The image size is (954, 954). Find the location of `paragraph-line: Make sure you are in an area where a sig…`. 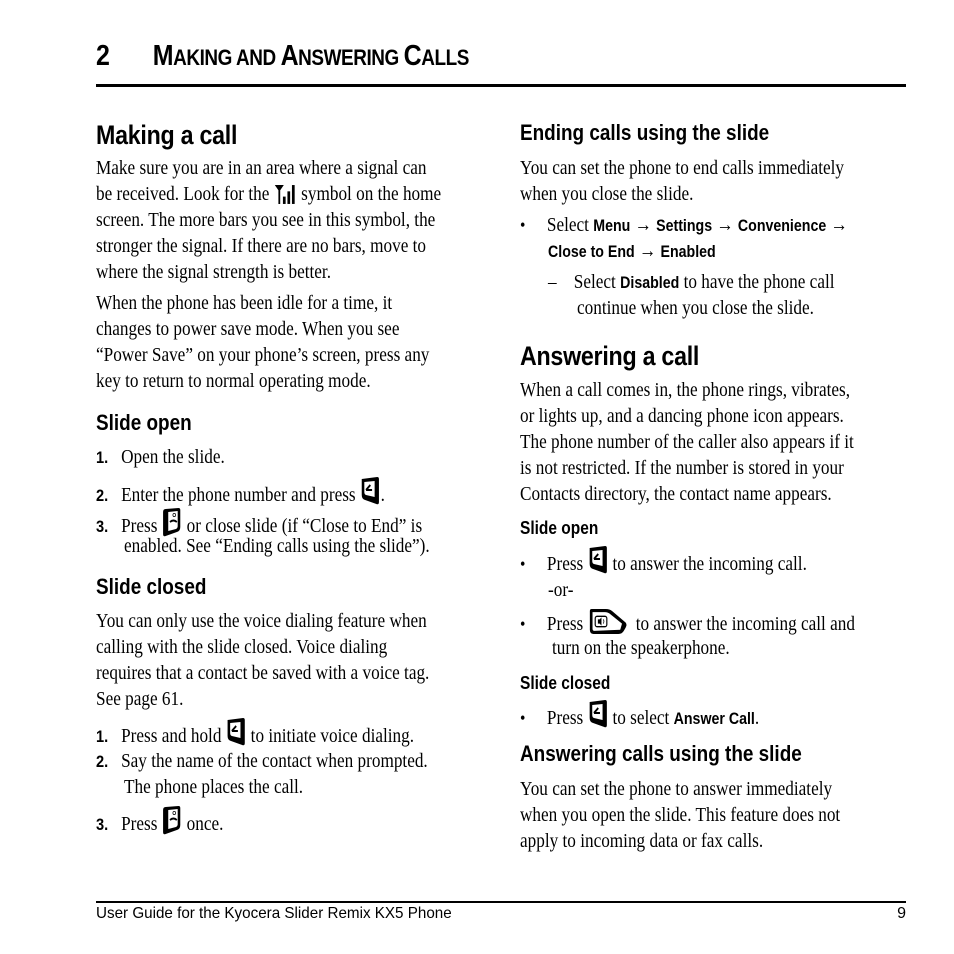

paragraph-line: Make sure you are in an area where a sig… is located at coordinates (261, 168).